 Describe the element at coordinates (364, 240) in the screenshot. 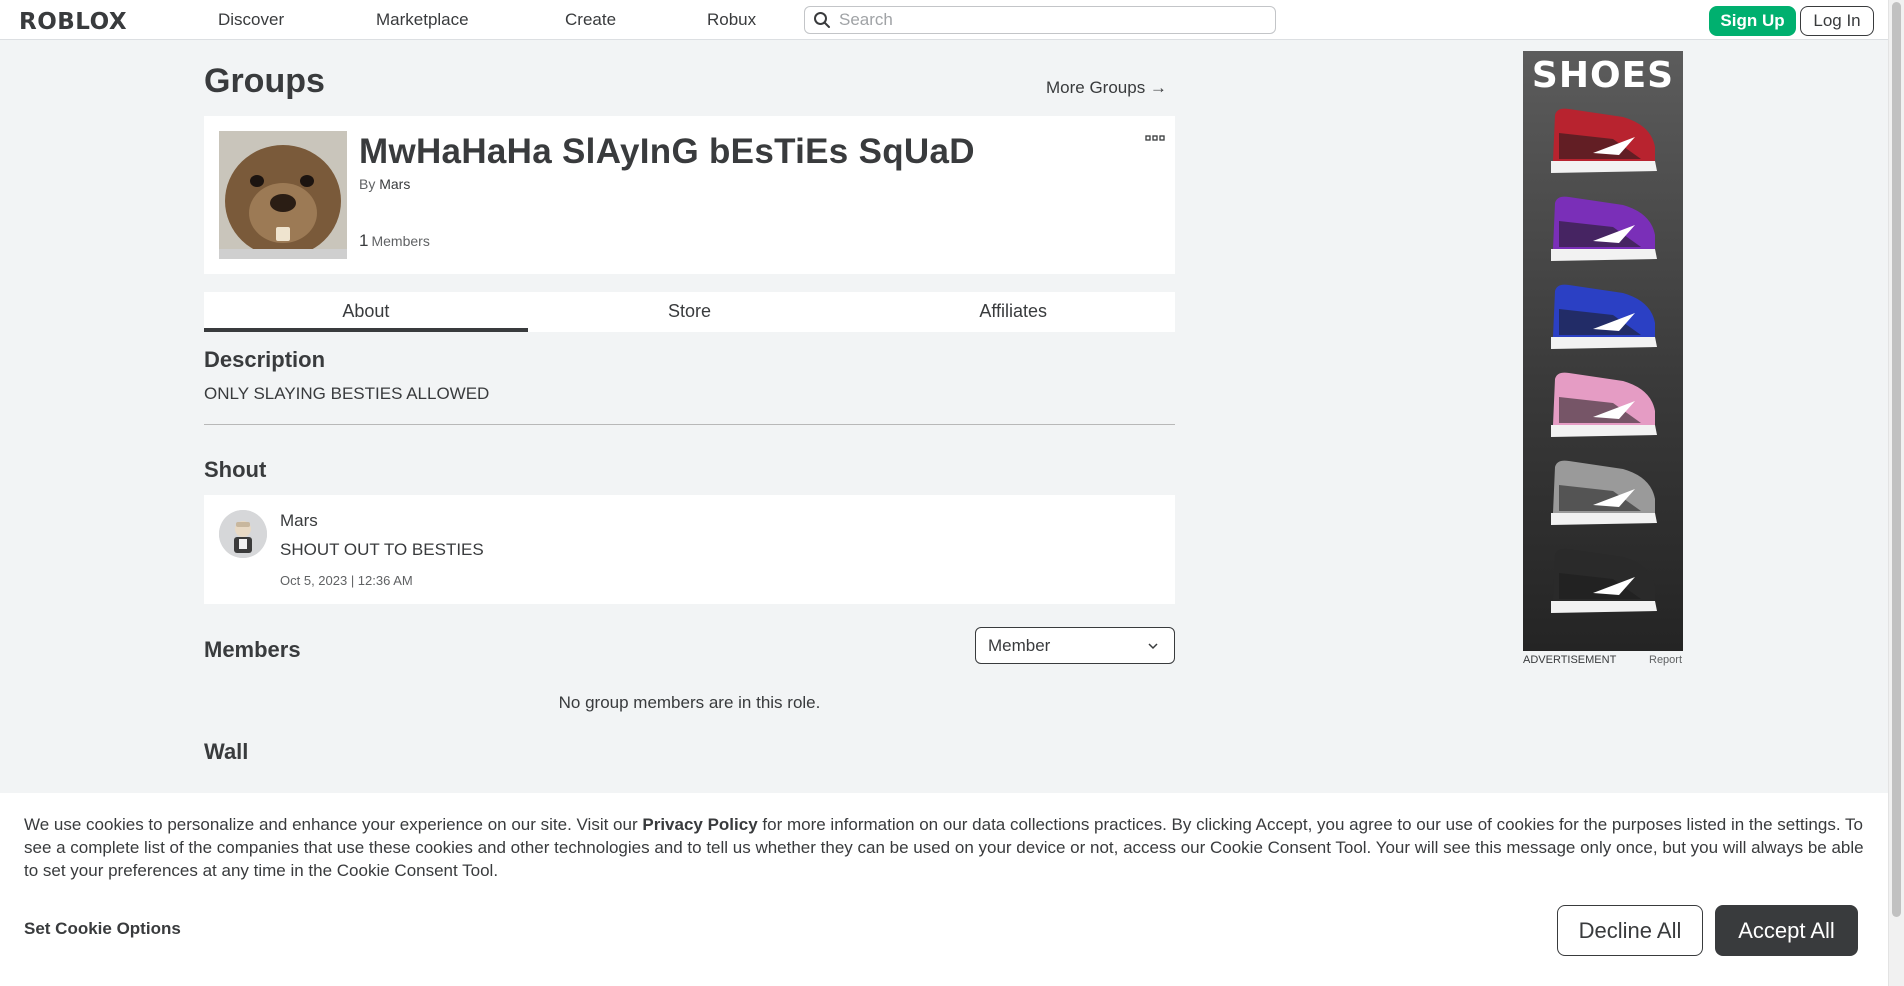

I see `member-count-value: 1` at that location.